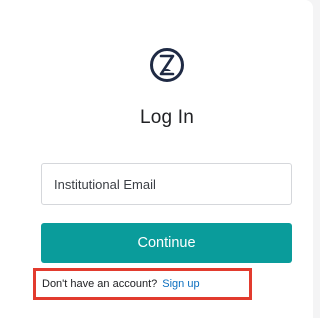  I want to click on signup-link: Sign up, so click(180, 284).